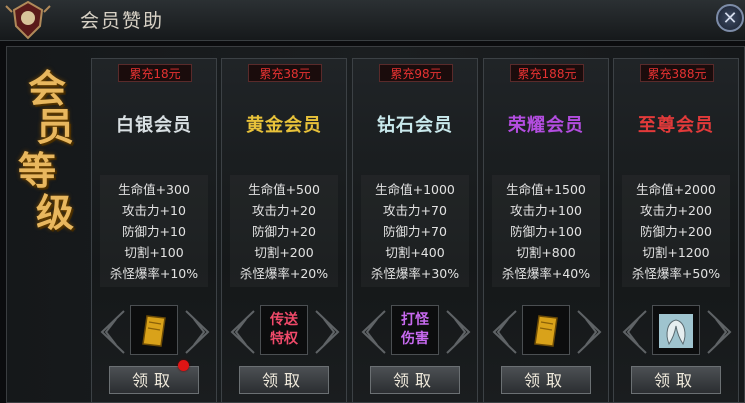  I want to click on tier-name: 至尊会员, so click(676, 125).